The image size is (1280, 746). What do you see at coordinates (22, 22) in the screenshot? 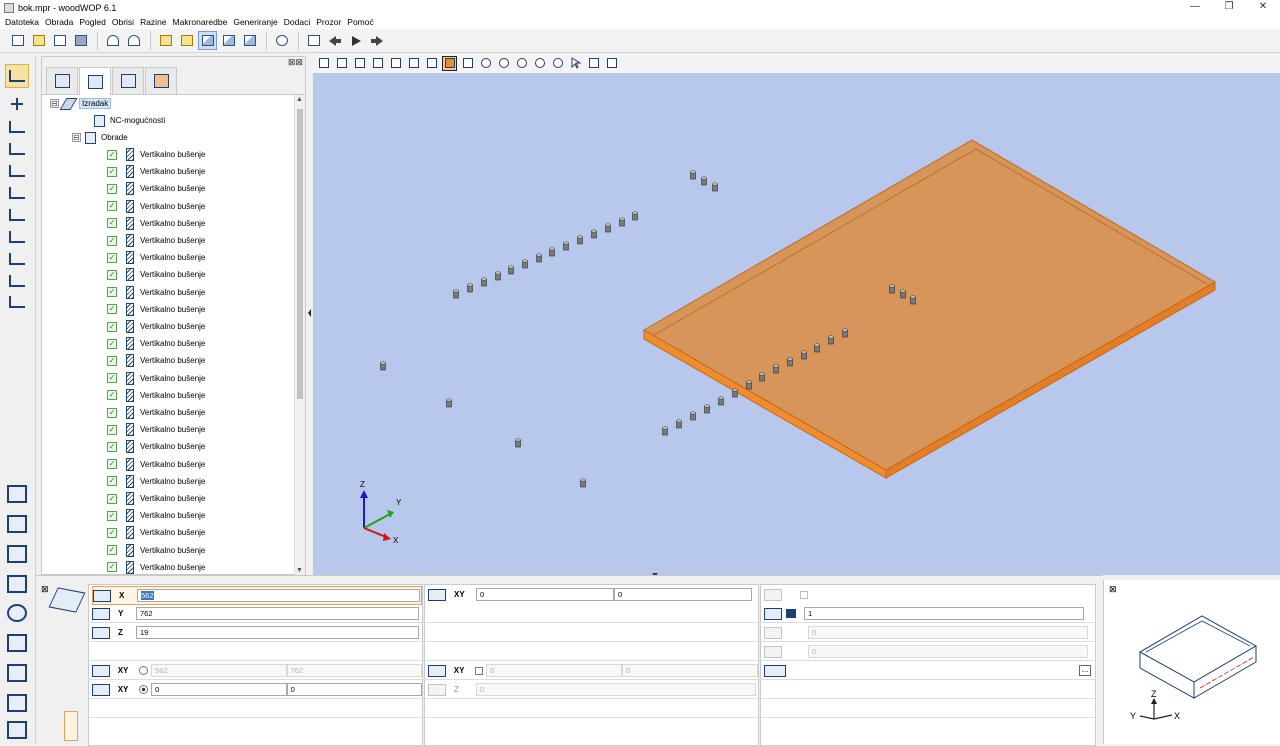
I see `menu-datoteka: Datoteka` at bounding box center [22, 22].